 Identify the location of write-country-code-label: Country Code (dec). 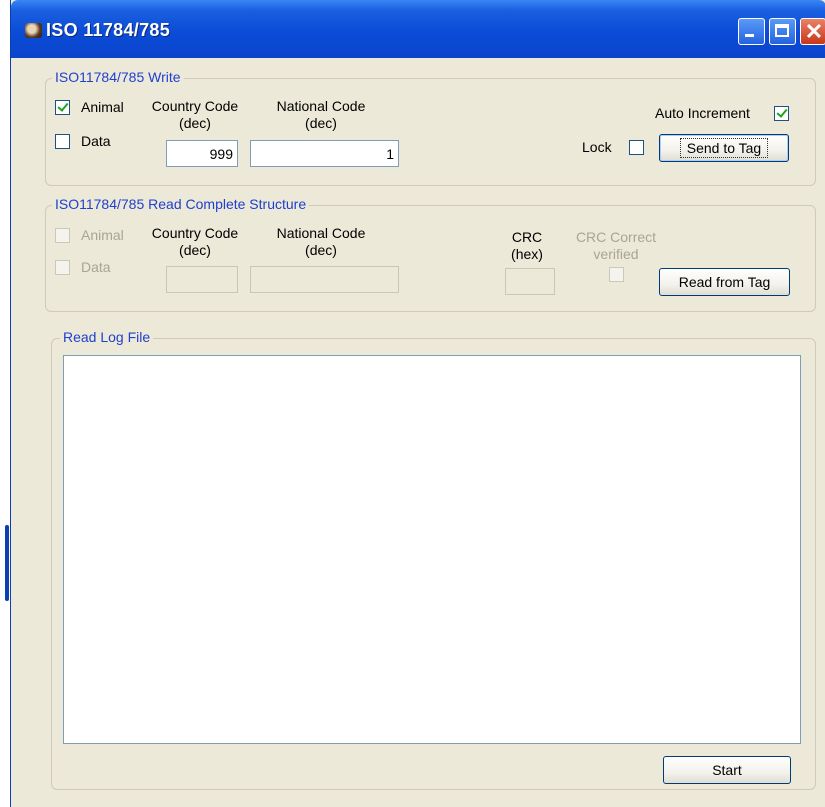
(195, 114).